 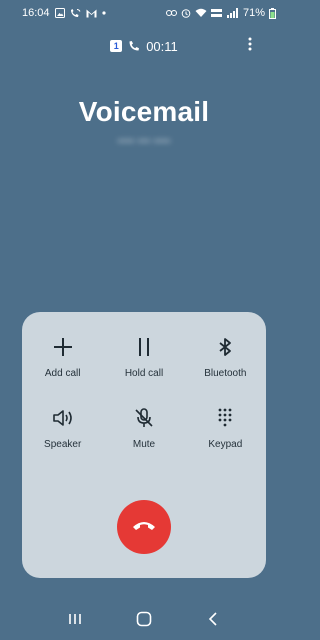 I want to click on mic-off-icon, so click(x=144, y=418).